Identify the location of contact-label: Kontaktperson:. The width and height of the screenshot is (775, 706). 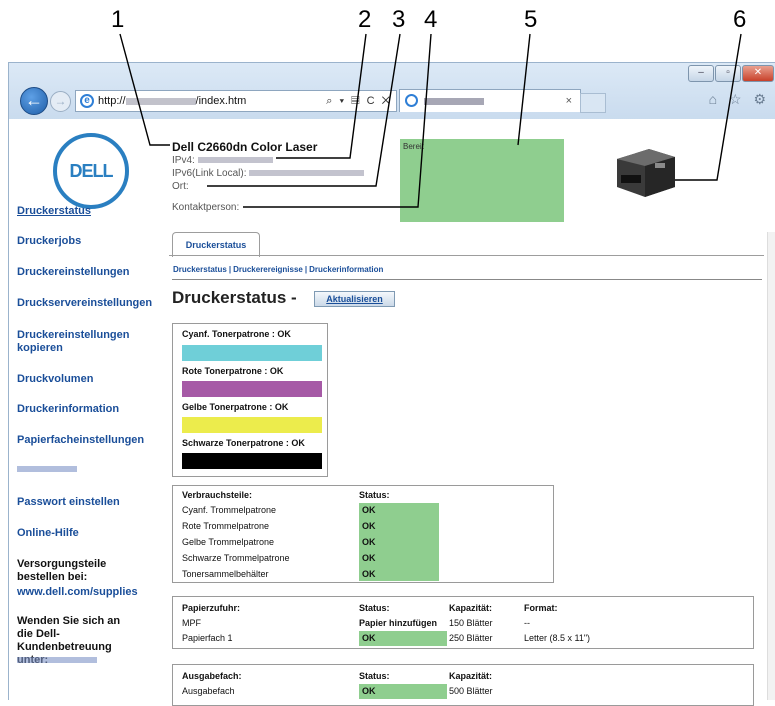
(206, 207).